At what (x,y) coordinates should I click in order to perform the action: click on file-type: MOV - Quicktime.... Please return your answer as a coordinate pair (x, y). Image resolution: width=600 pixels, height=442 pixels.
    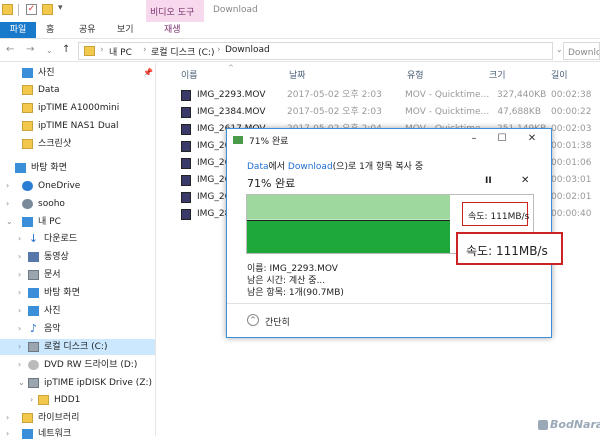
    Looking at the image, I should click on (447, 95).